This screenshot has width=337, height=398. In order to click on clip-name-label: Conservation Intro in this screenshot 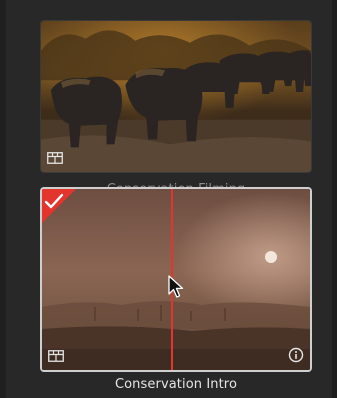, I will do `click(176, 384)`.